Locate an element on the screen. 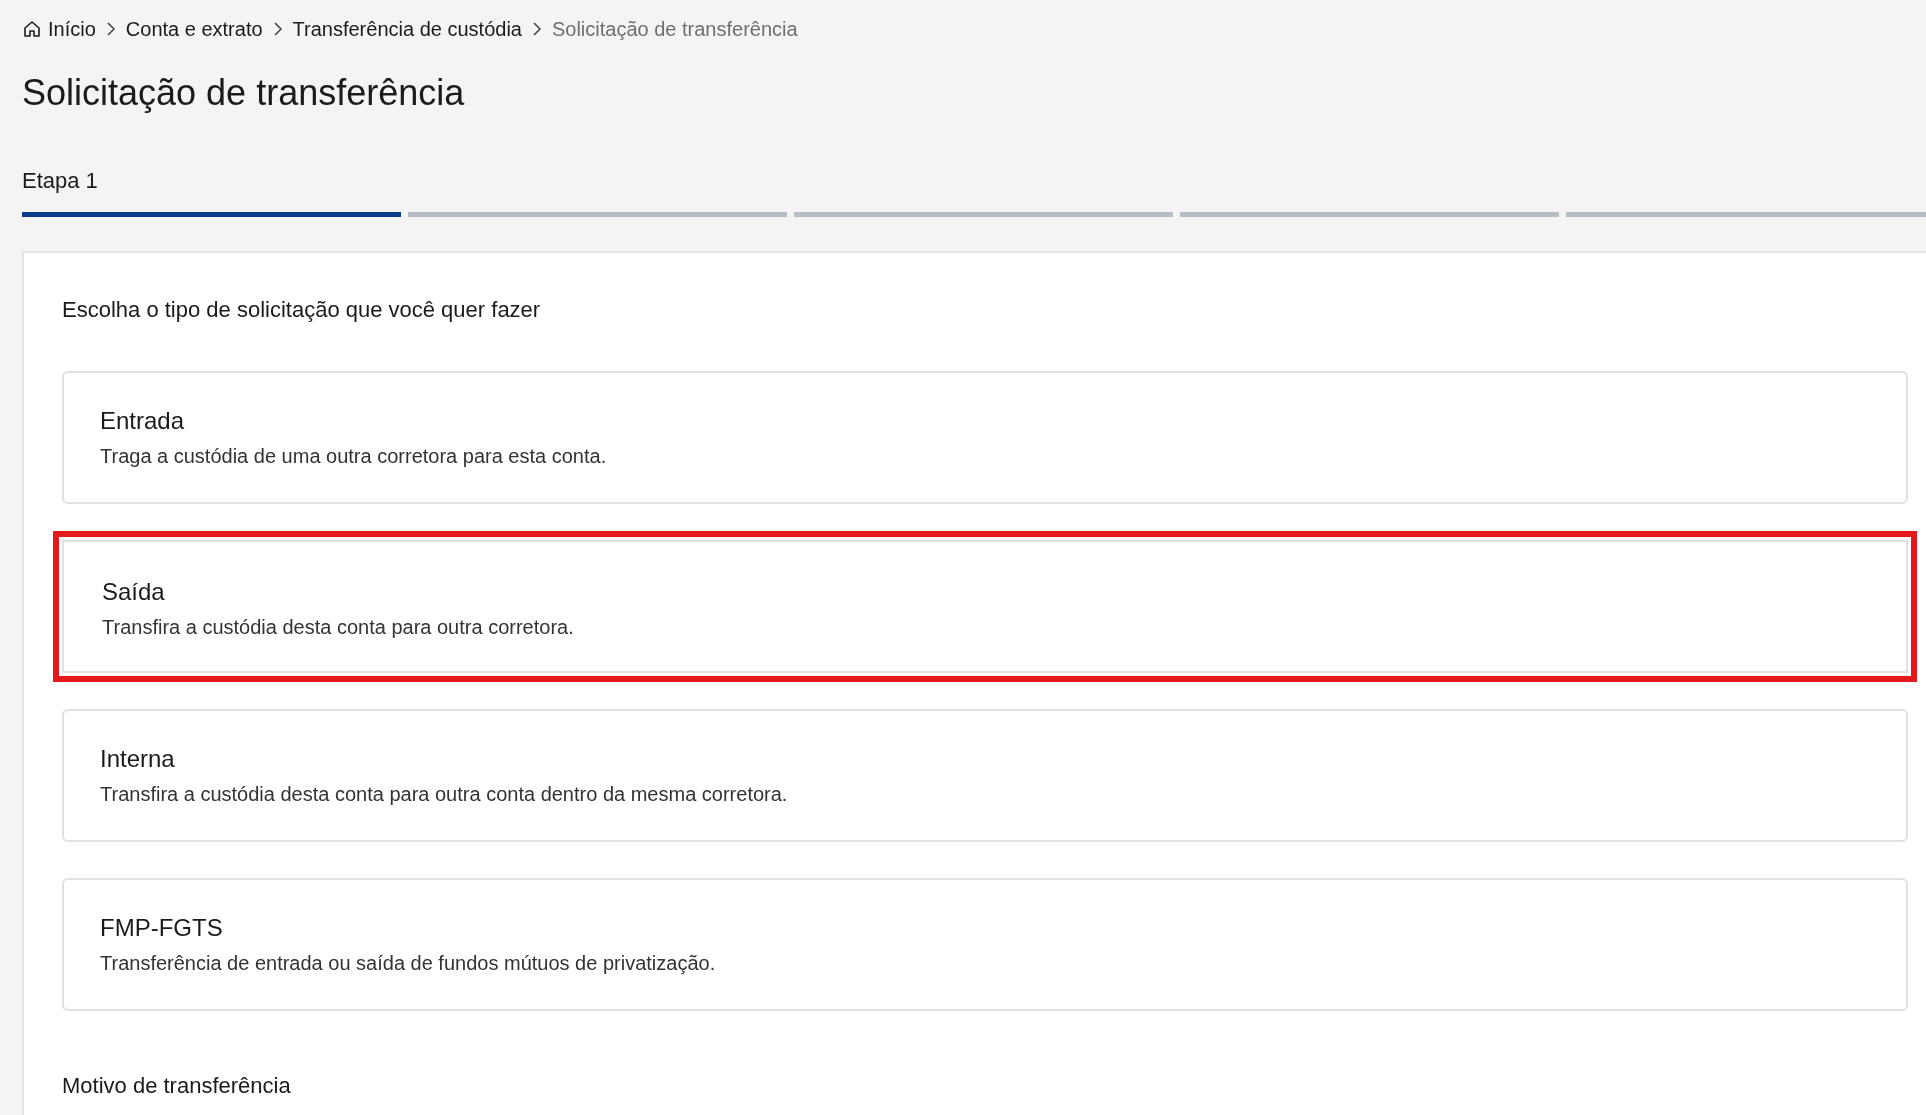  breadcrumb-link: Conta e extrato is located at coordinates (194, 29).